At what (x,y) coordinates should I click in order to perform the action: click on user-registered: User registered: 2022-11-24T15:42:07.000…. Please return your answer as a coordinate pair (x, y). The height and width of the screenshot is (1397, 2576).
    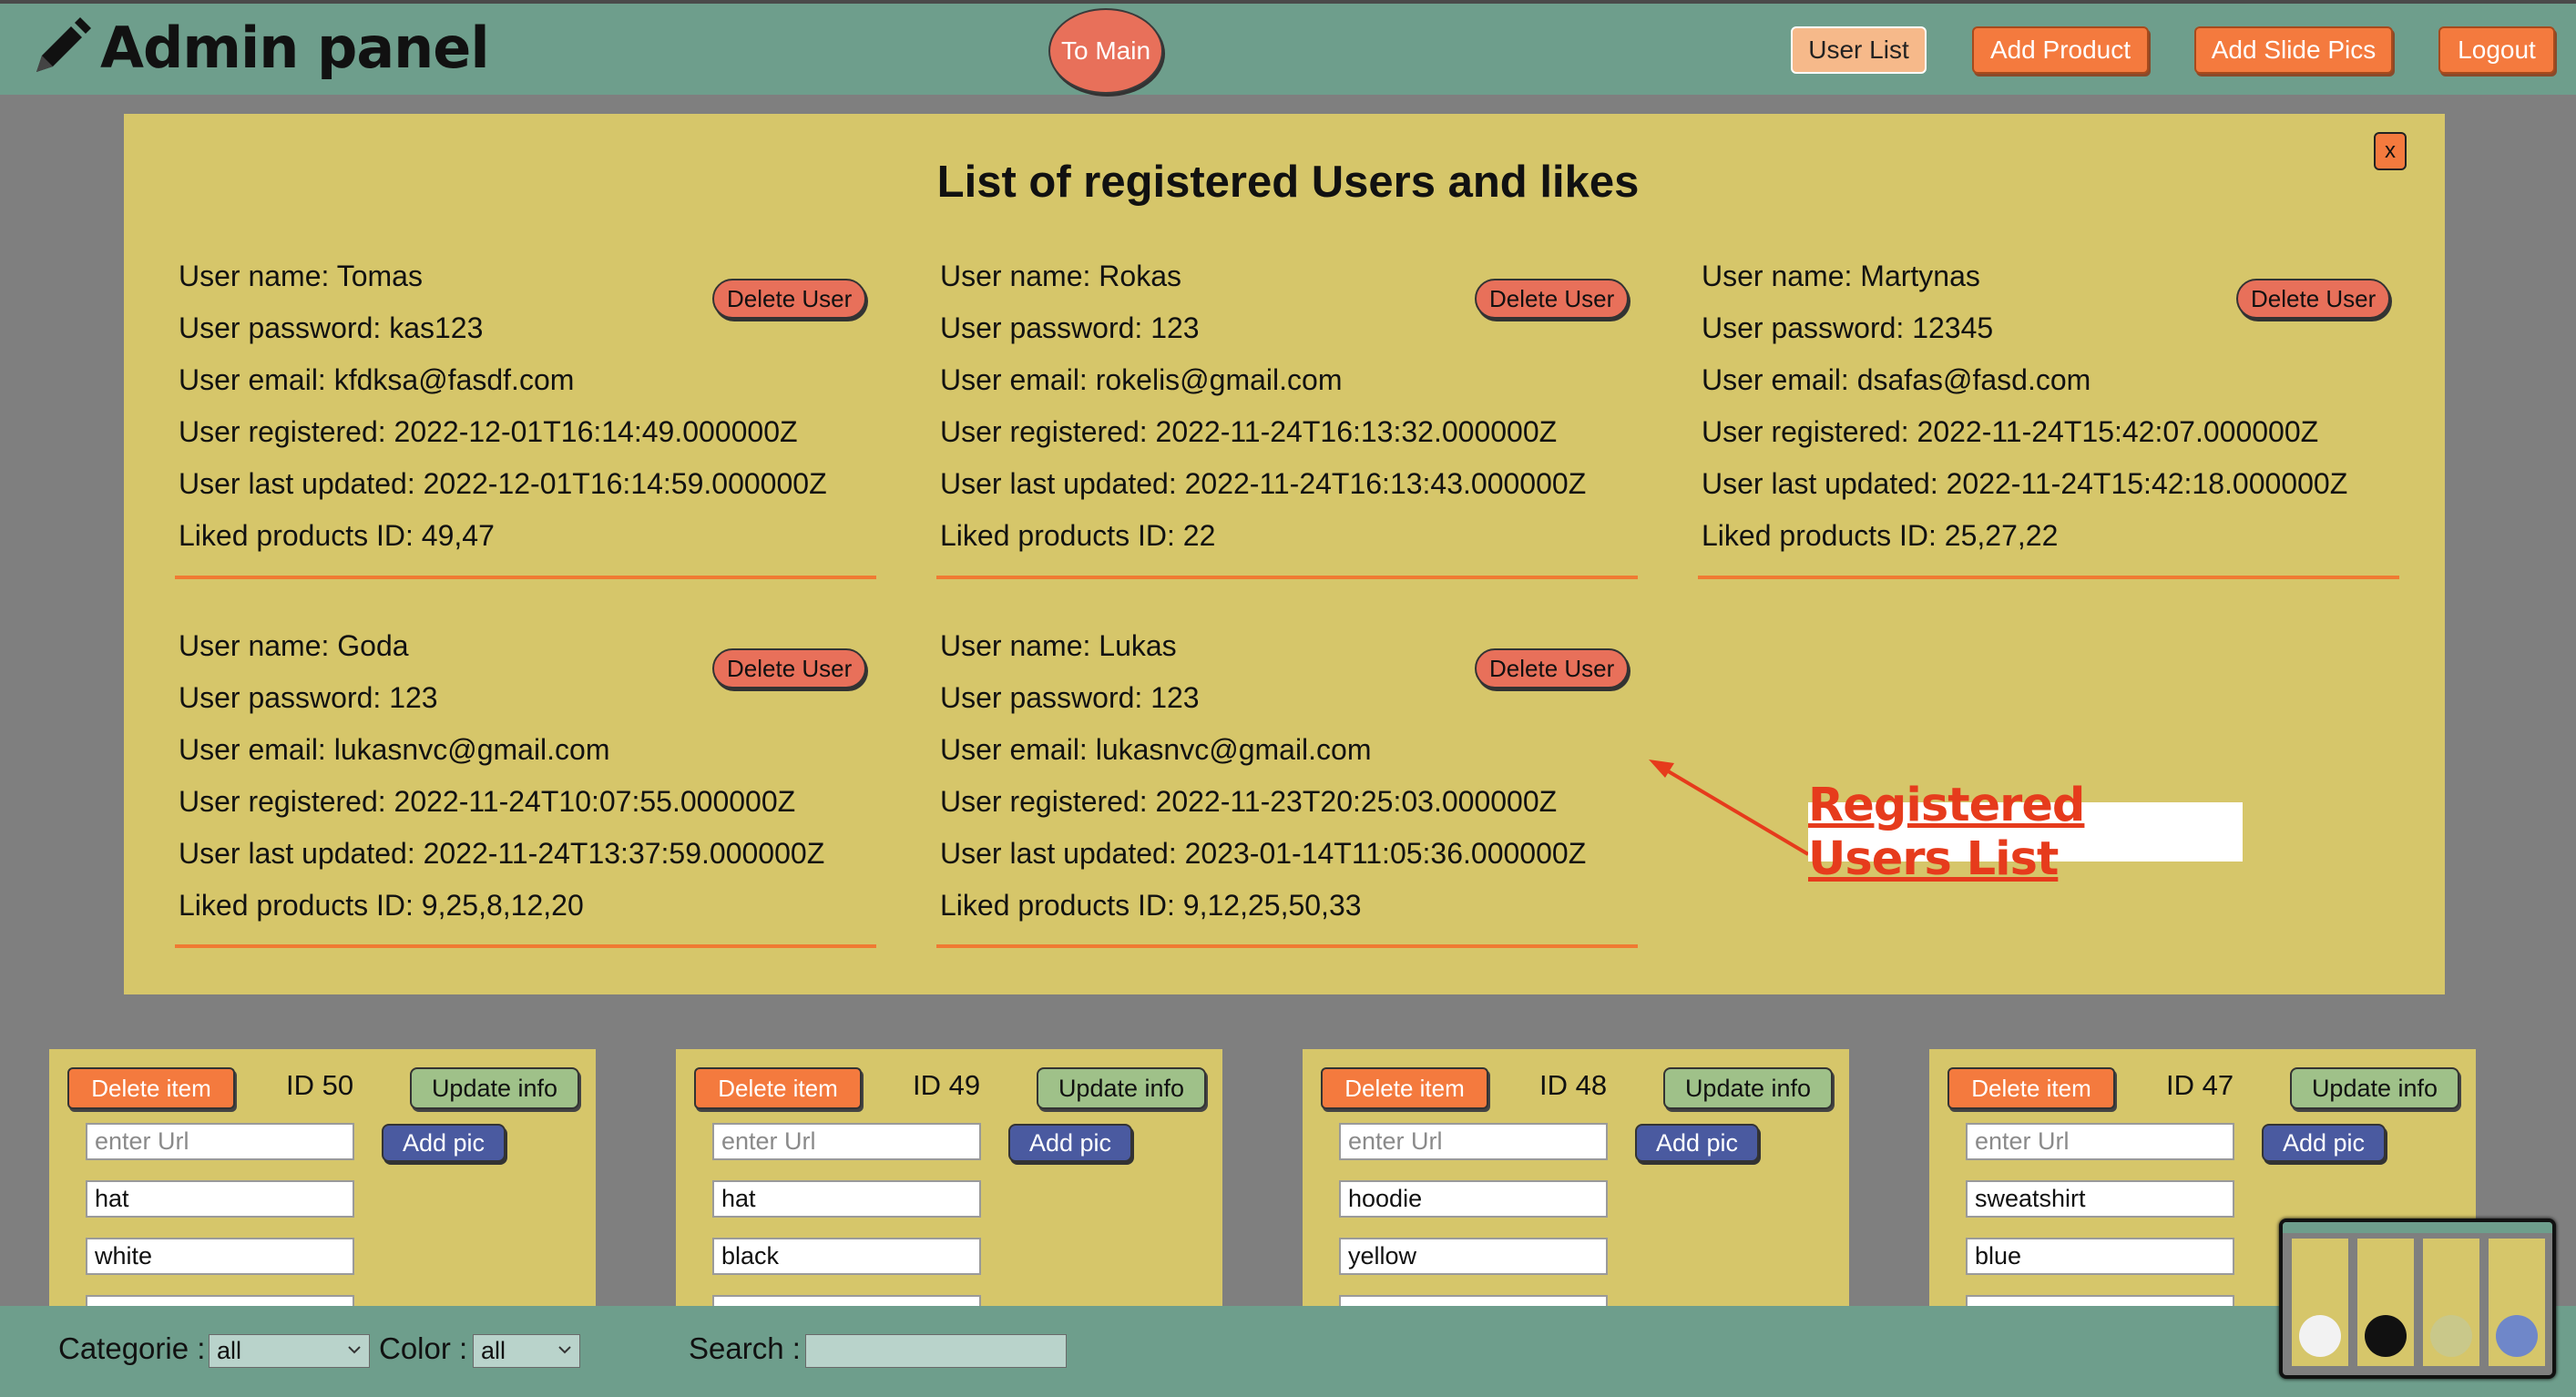
    Looking at the image, I should click on (2010, 431).